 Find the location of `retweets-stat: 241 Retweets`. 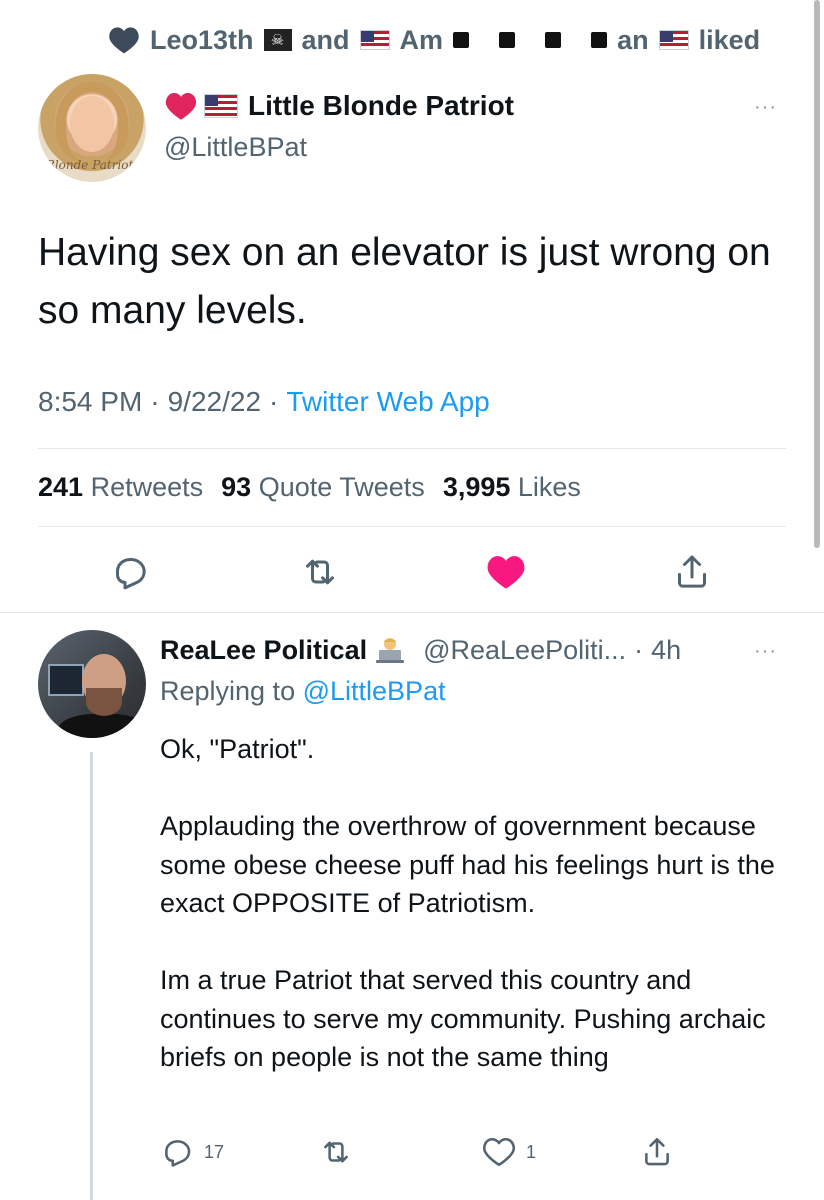

retweets-stat: 241 Retweets is located at coordinates (120, 487).